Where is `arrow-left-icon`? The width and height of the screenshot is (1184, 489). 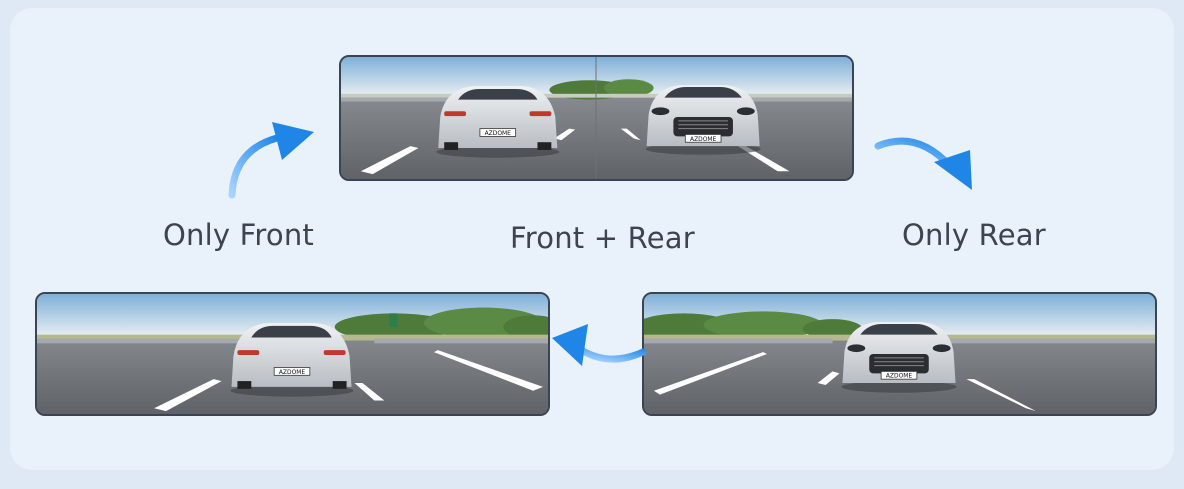
arrow-left-icon is located at coordinates (599, 345).